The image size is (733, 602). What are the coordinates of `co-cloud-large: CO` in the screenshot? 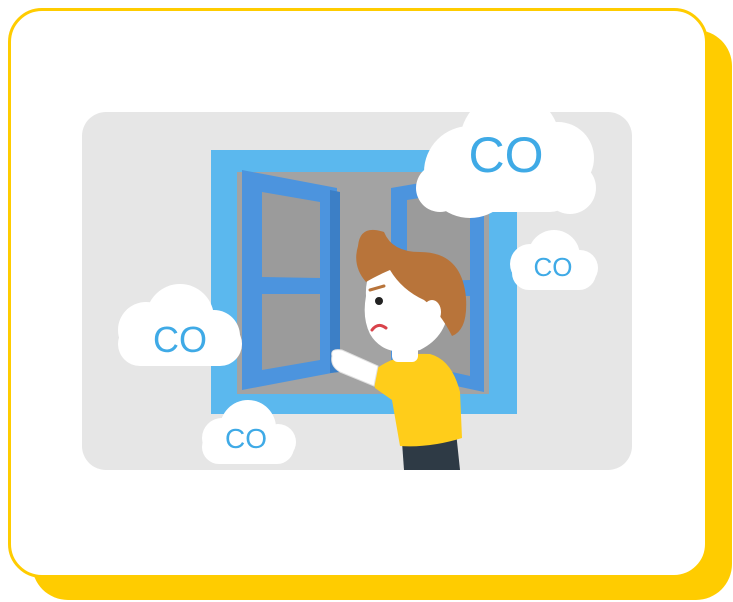 It's located at (506, 155).